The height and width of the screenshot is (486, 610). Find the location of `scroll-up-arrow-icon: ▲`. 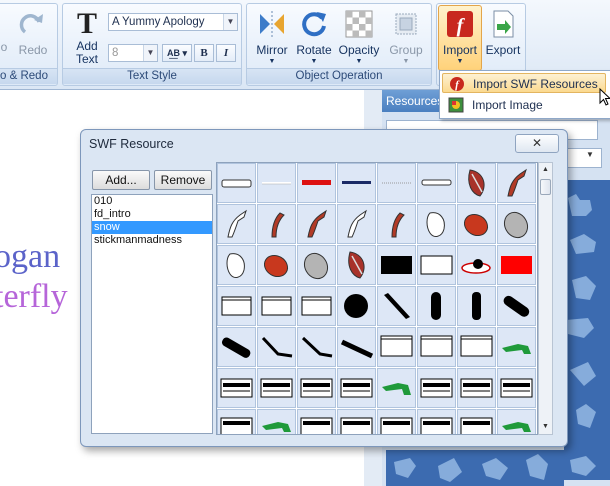

scroll-up-arrow-icon: ▲ is located at coordinates (545, 170).